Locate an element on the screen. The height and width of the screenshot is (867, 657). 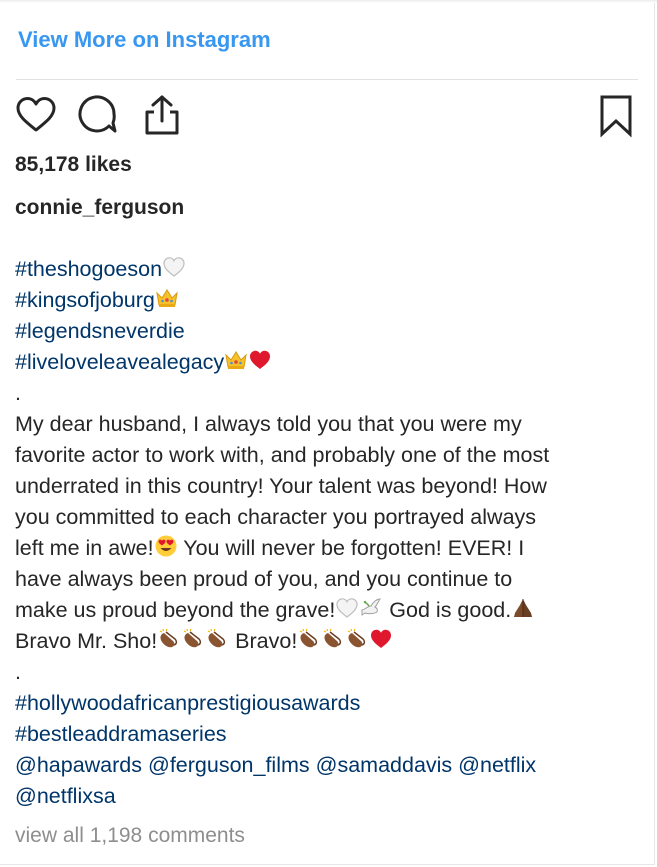
mention-samaddavis: @samaddavis is located at coordinates (384, 765).